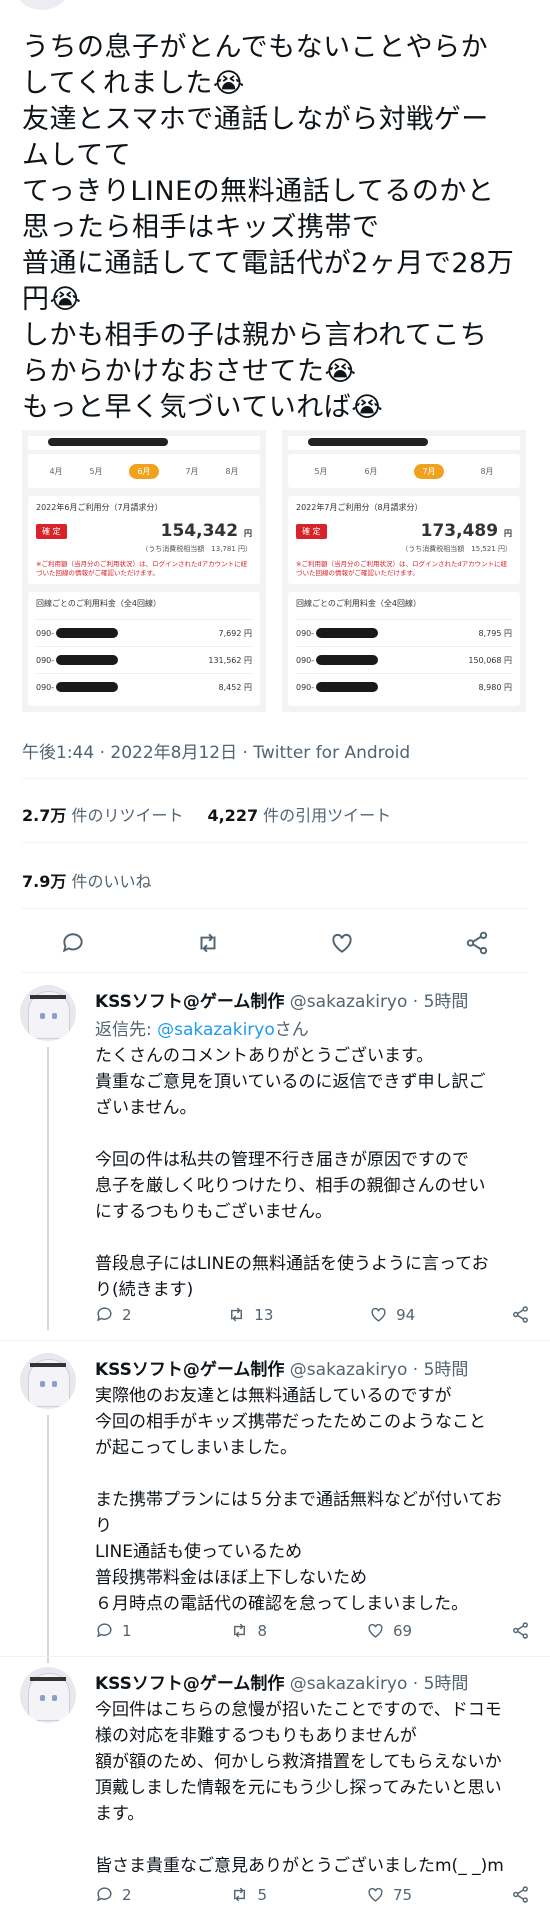  I want to click on month-tab: 4月, so click(56, 471).